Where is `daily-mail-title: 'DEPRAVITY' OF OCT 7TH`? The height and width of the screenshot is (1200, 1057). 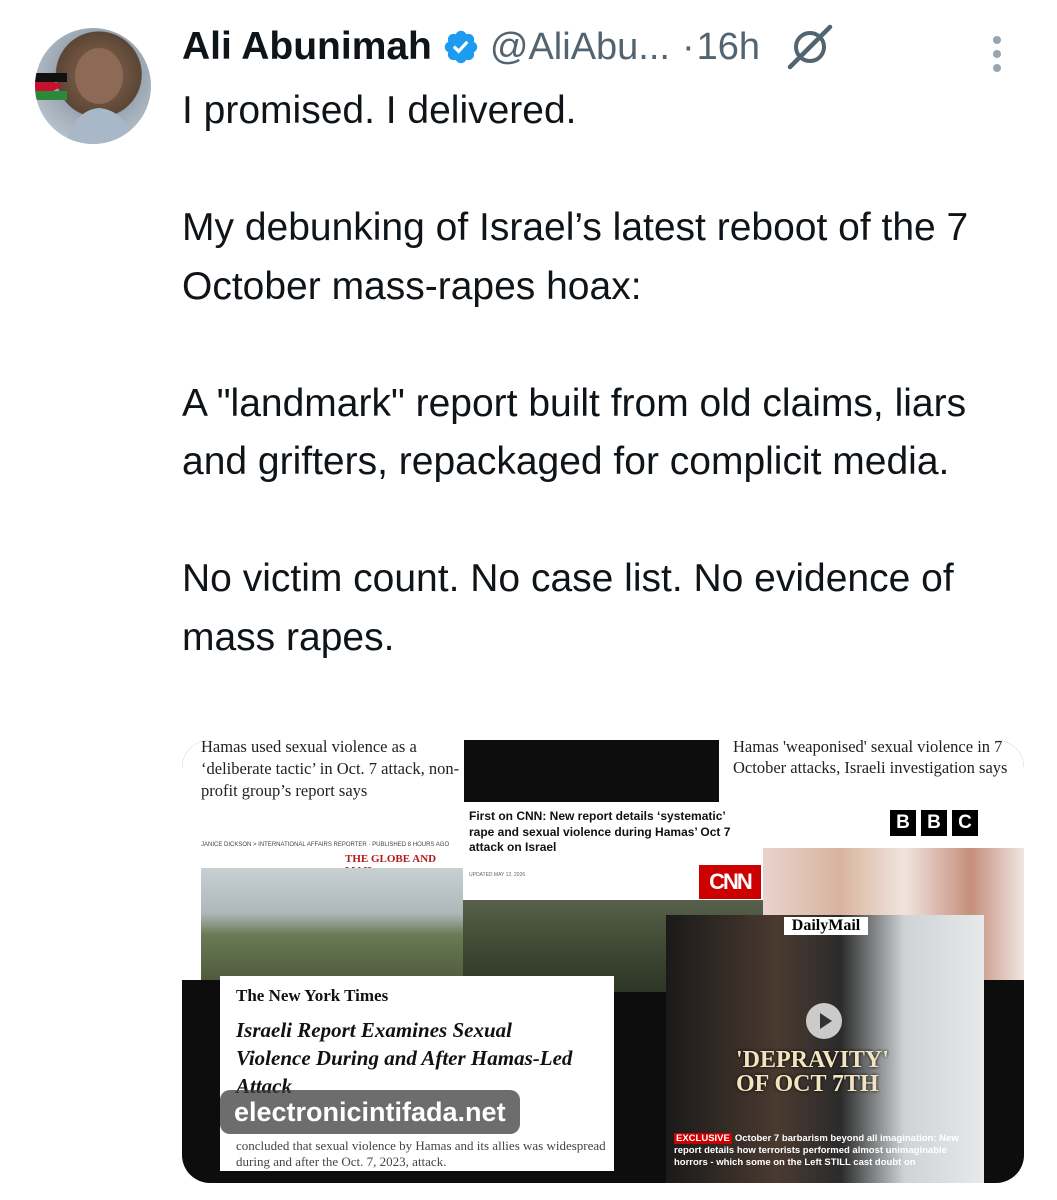
daily-mail-title: 'DEPRAVITY' OF OCT 7TH is located at coordinates (812, 1072).